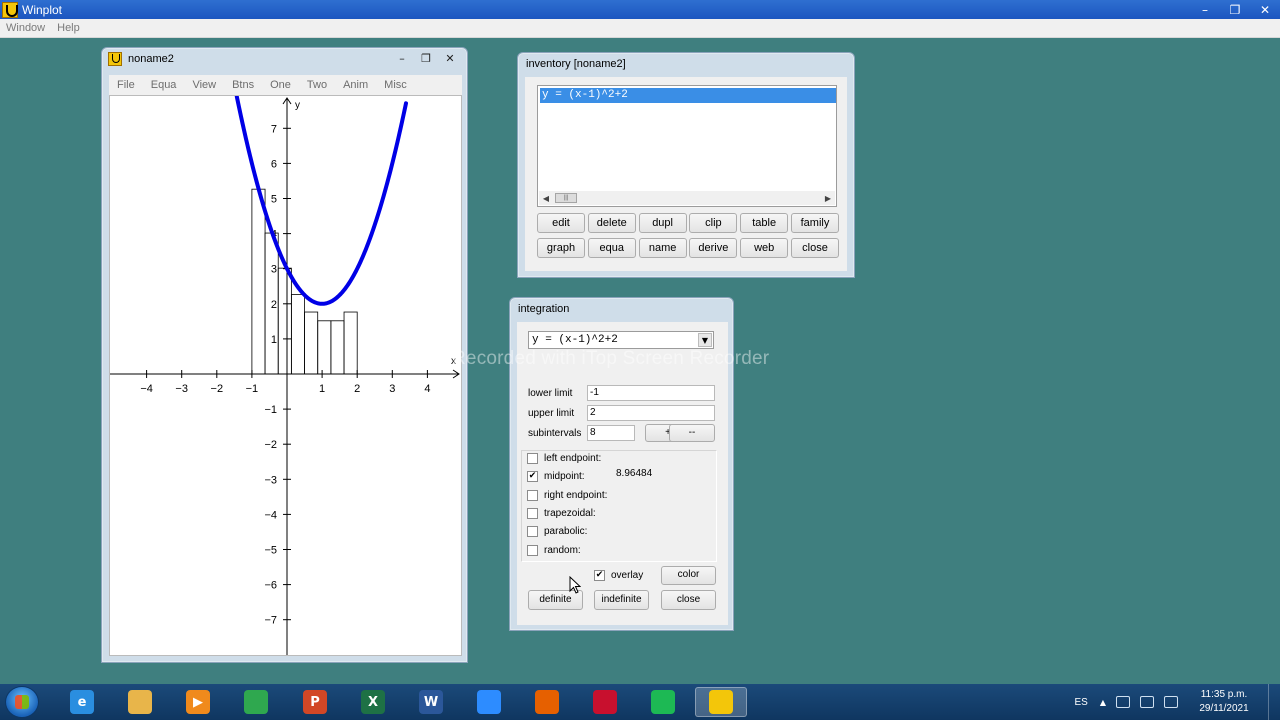 The image size is (1280, 720). I want to click on zoom-icon, so click(489, 702).